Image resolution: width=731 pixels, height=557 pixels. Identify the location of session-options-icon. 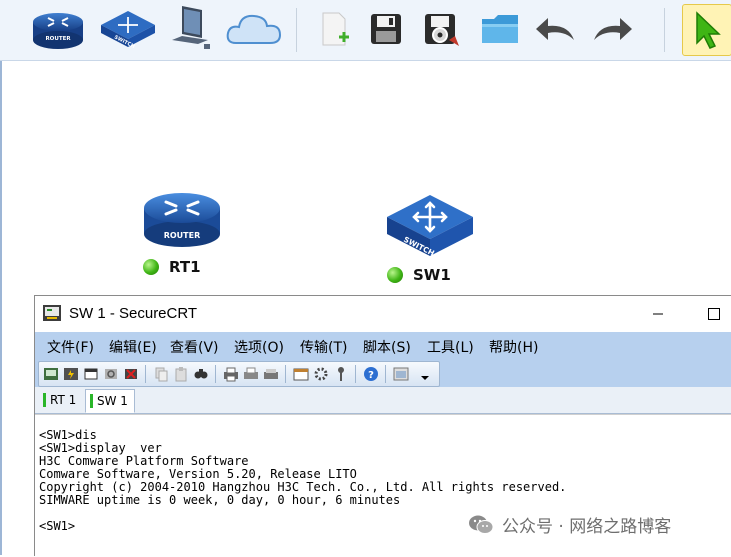
(301, 374).